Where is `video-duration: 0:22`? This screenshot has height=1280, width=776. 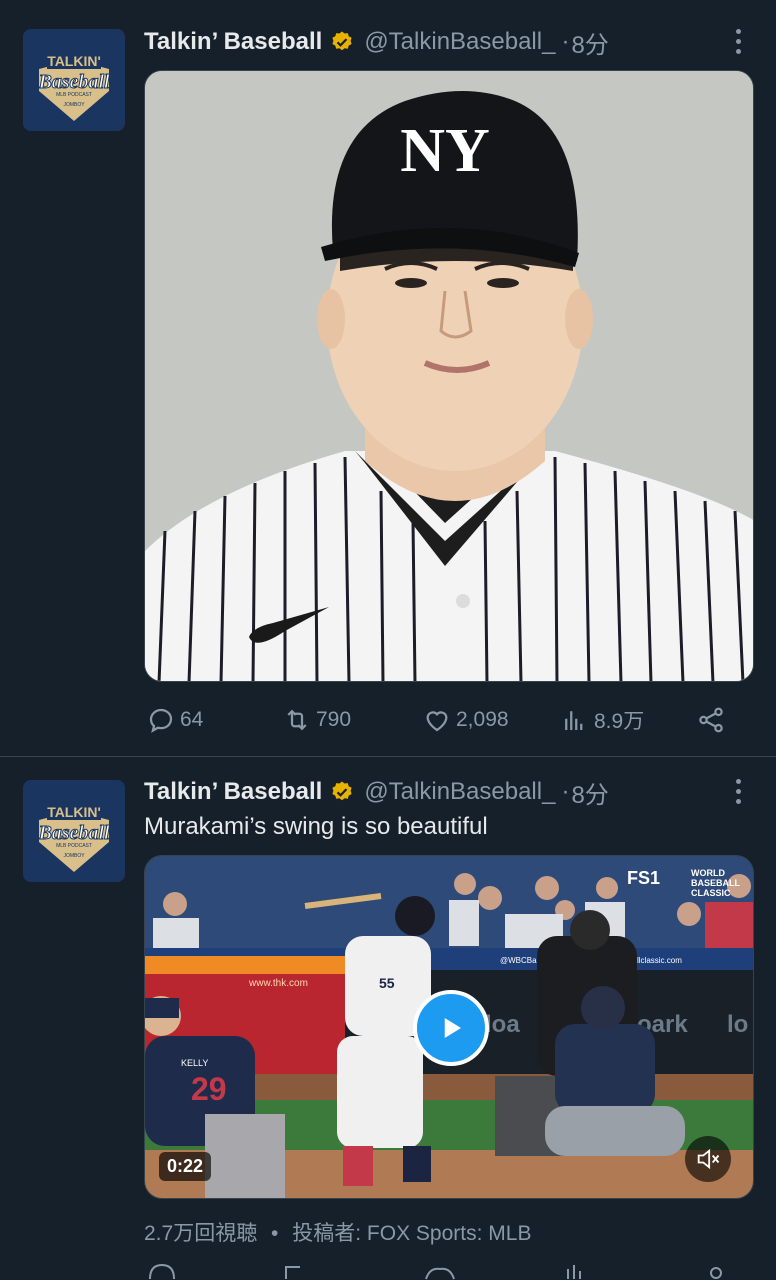
video-duration: 0:22 is located at coordinates (185, 1166).